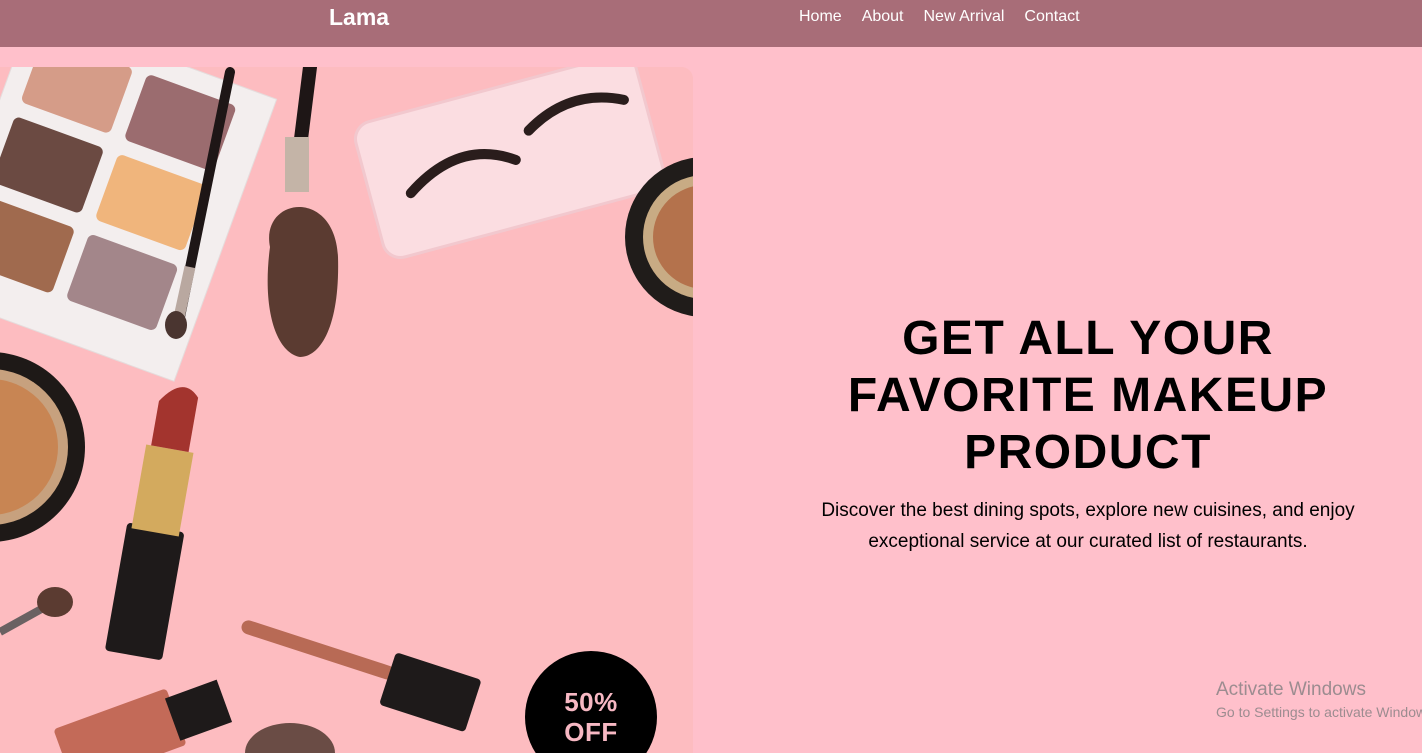  Describe the element at coordinates (883, 17) in the screenshot. I see `nav-link-about: About` at that location.